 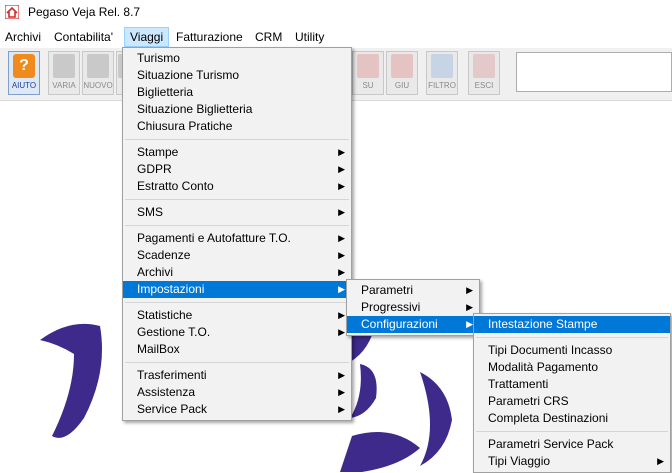 I want to click on menu-item-impostazioni: Impostazioni ▶, so click(x=237, y=289).